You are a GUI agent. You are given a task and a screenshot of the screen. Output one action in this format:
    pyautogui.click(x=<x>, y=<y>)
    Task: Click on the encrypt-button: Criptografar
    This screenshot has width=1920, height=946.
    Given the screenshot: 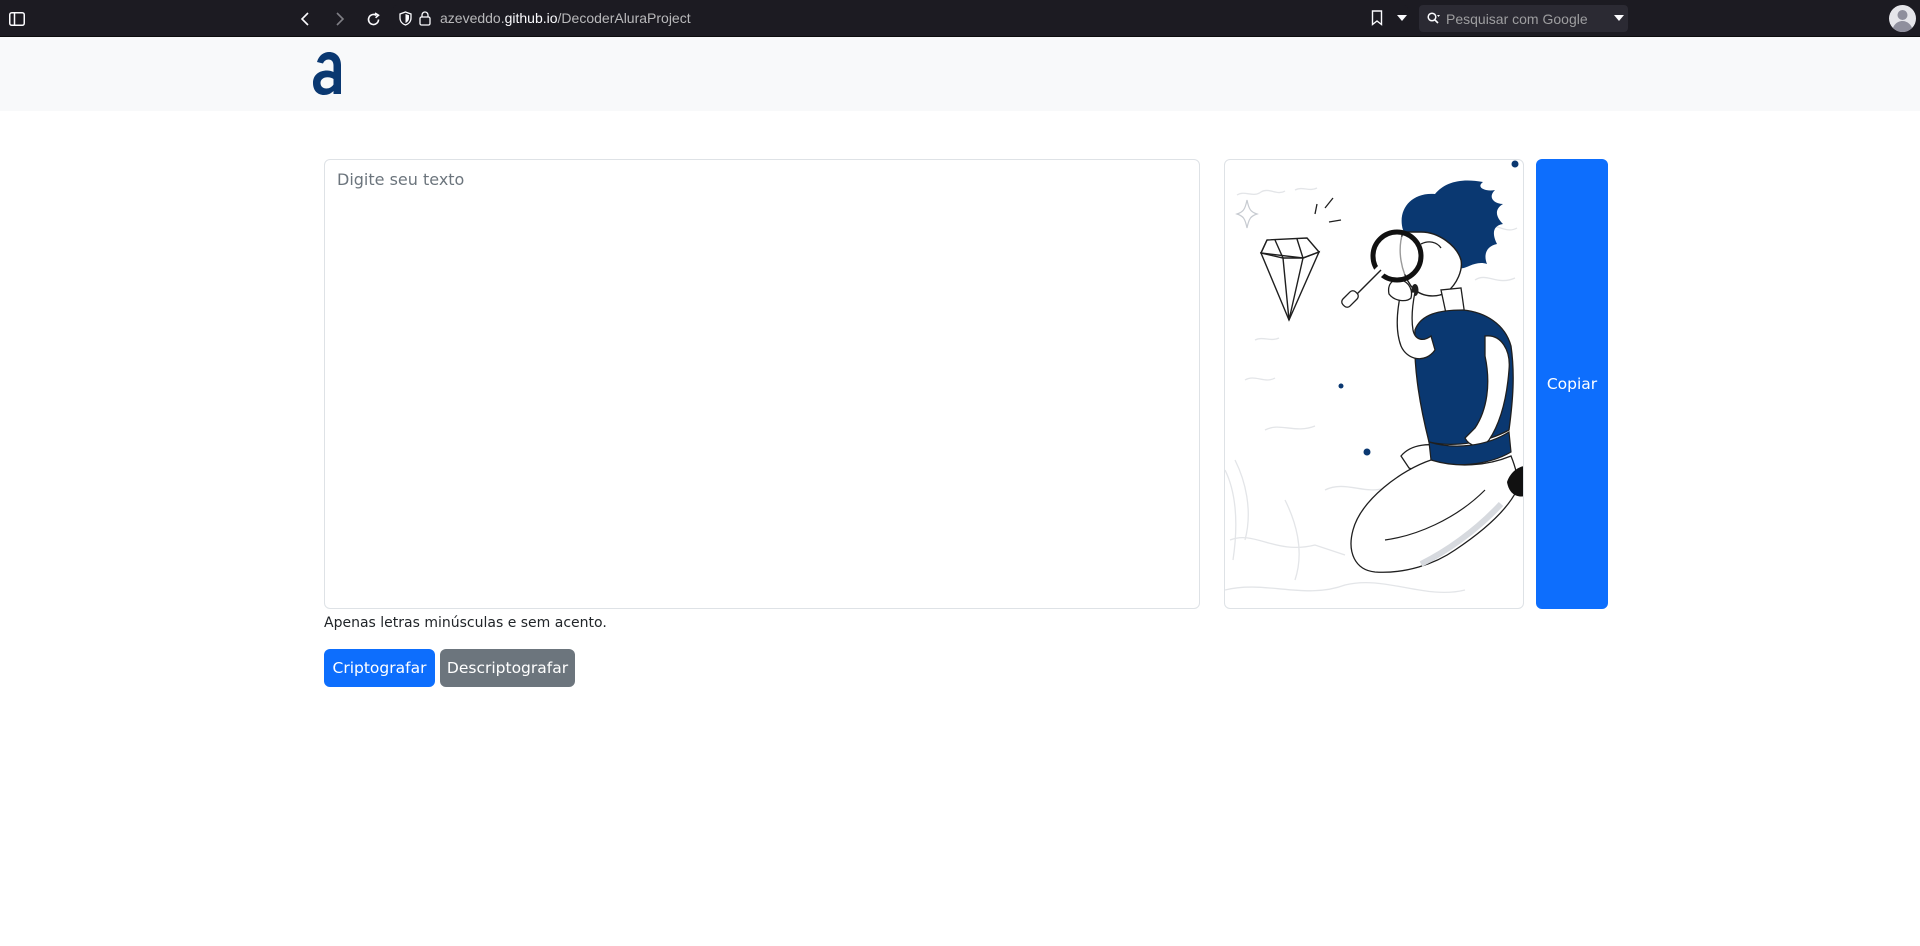 What is the action you would take?
    pyautogui.click(x=379, y=668)
    